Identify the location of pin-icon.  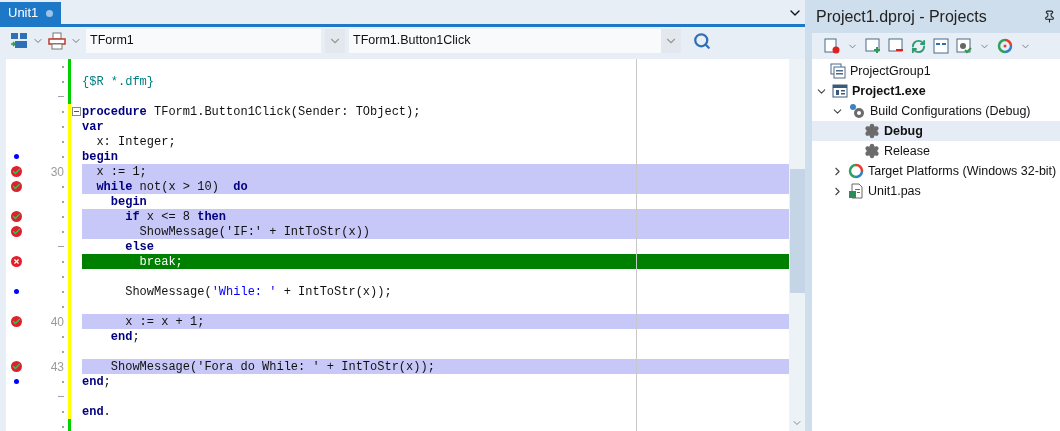
(1049, 16).